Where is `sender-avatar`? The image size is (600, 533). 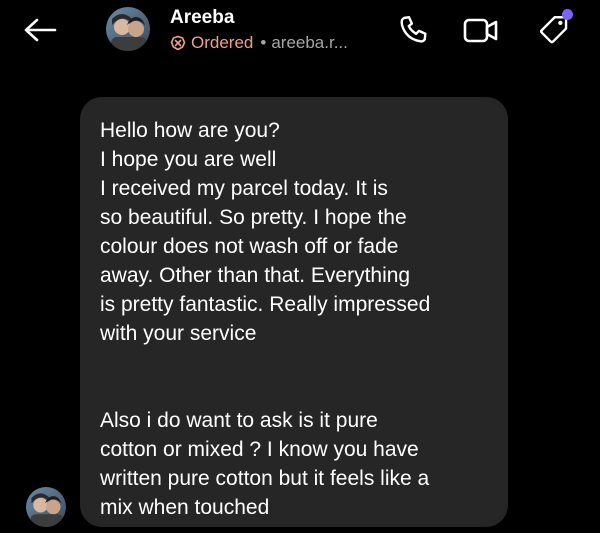 sender-avatar is located at coordinates (46, 507).